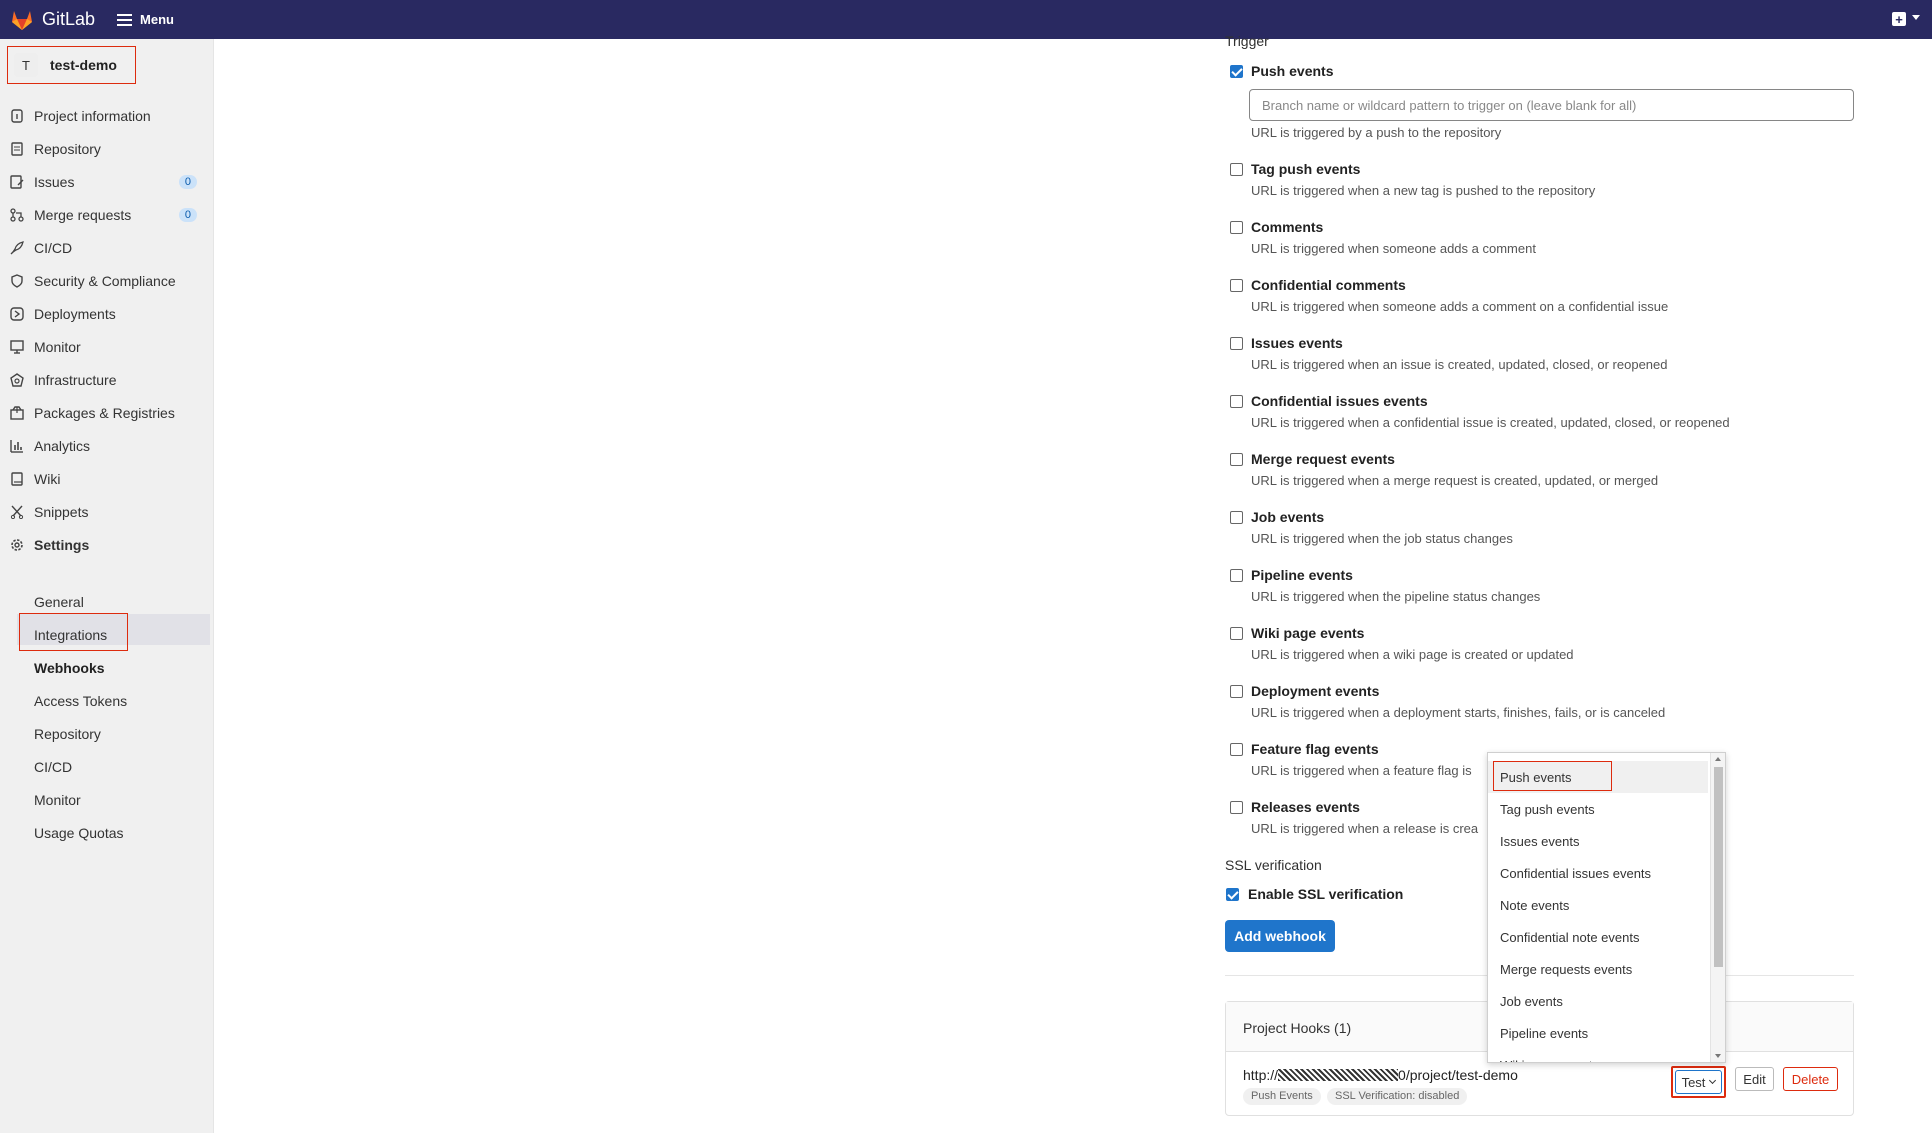 This screenshot has width=1932, height=1133. I want to click on sidebar-item-label: Packages & Registries, so click(104, 413).